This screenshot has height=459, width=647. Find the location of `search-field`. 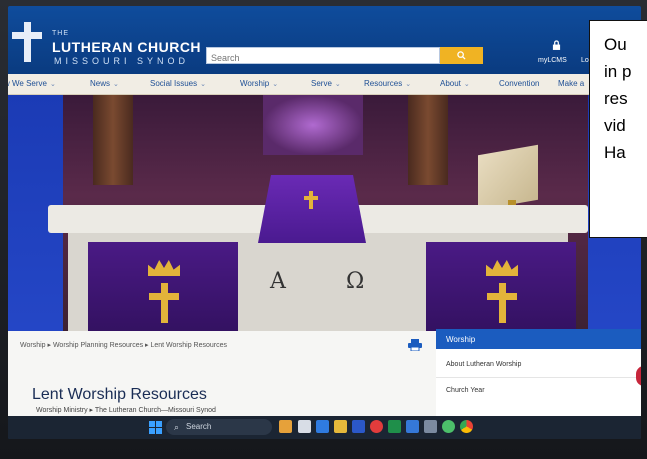

search-field is located at coordinates (323, 56).